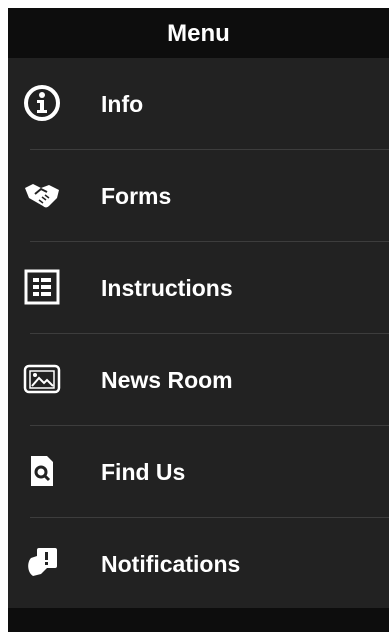 The height and width of the screenshot is (632, 389). What do you see at coordinates (198, 472) in the screenshot?
I see `menu-item-find-us: Find Us` at bounding box center [198, 472].